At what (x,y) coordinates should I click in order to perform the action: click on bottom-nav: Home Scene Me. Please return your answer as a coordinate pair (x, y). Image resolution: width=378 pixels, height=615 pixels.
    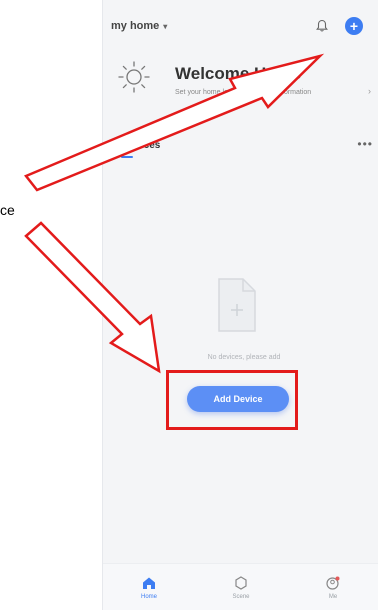
    Looking at the image, I should click on (240, 586).